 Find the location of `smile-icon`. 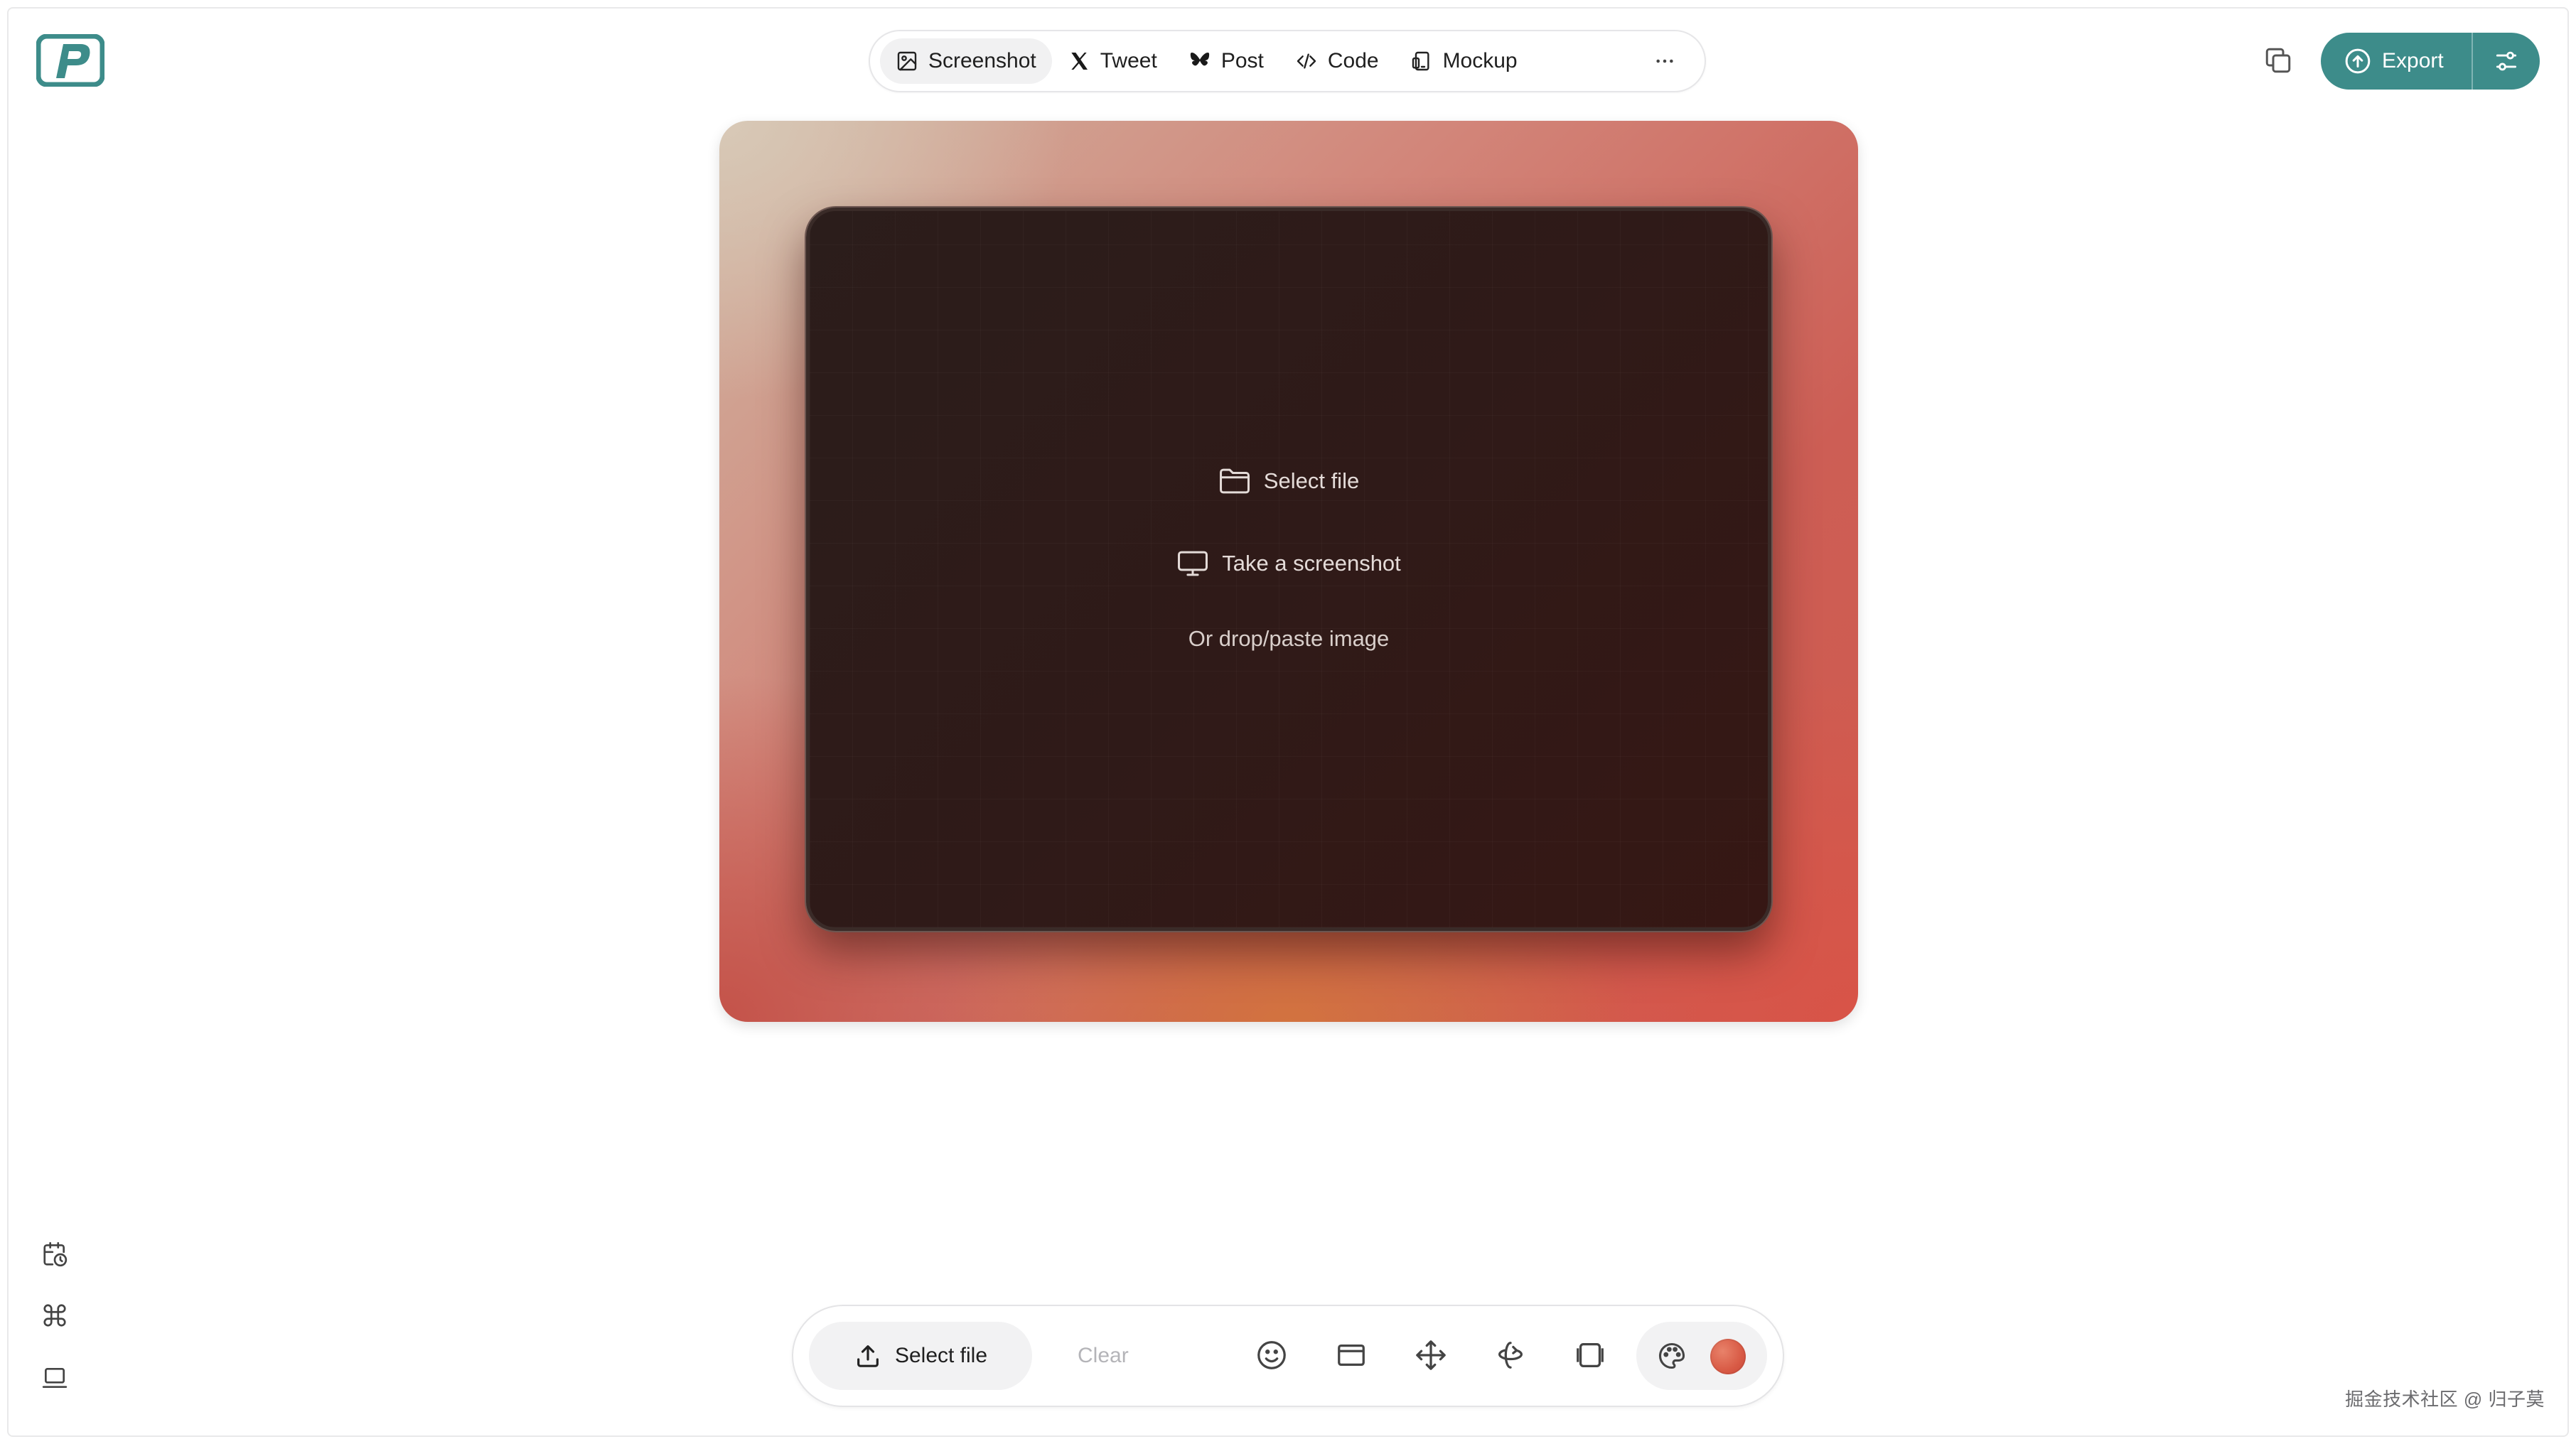

smile-icon is located at coordinates (1271, 1355).